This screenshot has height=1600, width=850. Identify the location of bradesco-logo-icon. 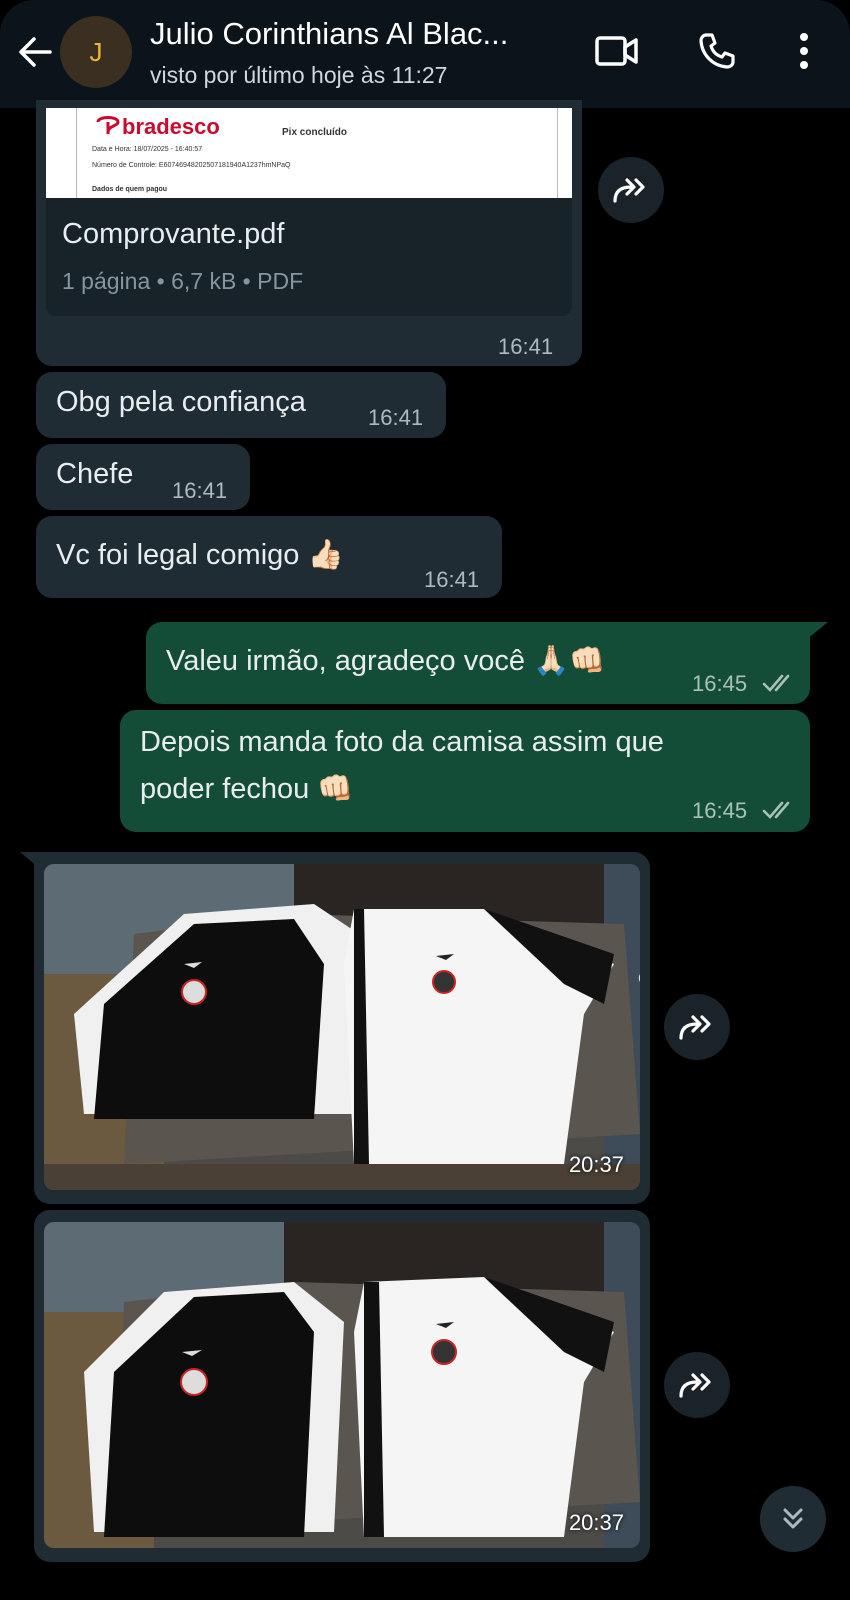
(108, 125).